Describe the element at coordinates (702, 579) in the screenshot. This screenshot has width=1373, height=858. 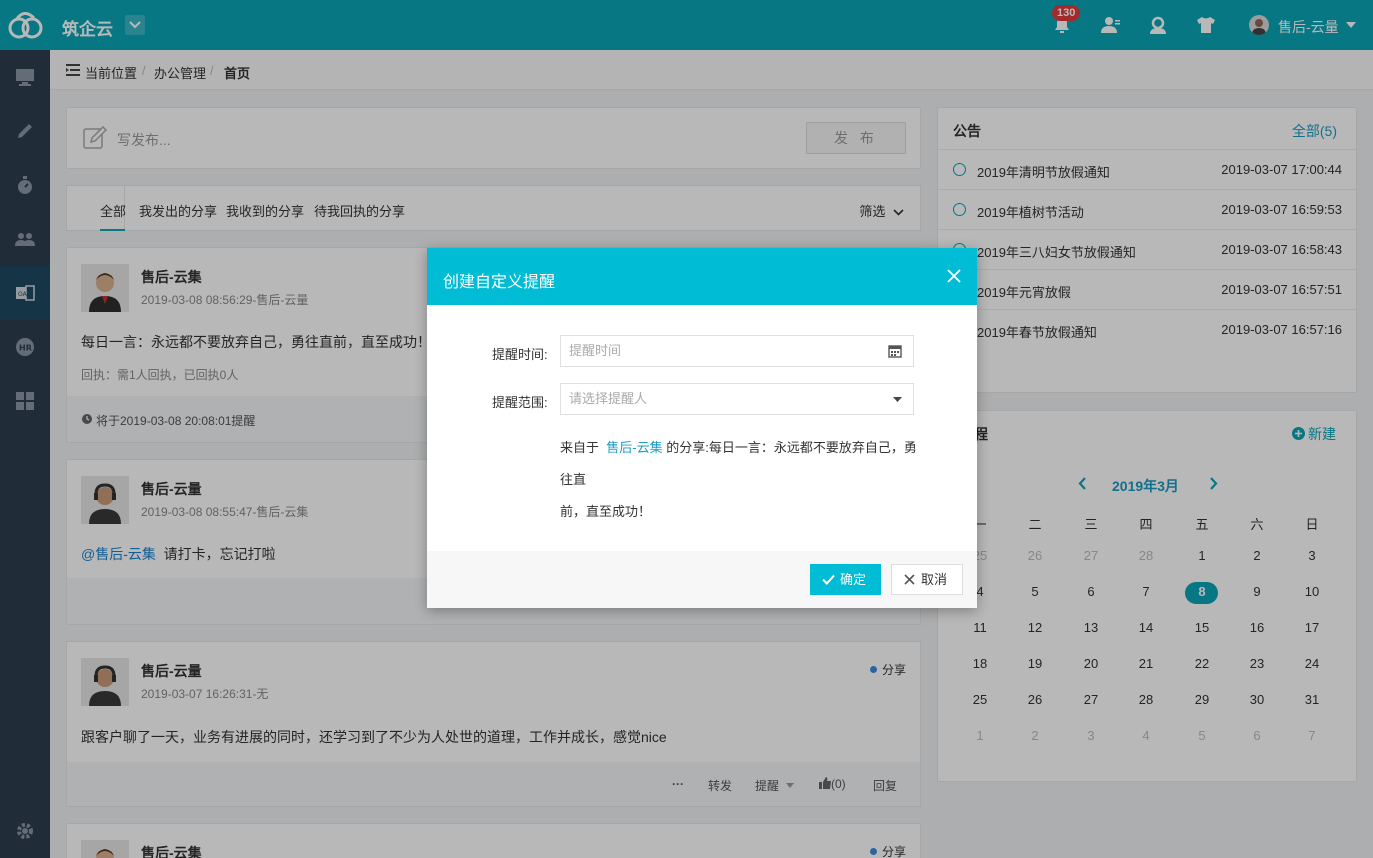
I see `dialog-footer: 确定 取消` at that location.